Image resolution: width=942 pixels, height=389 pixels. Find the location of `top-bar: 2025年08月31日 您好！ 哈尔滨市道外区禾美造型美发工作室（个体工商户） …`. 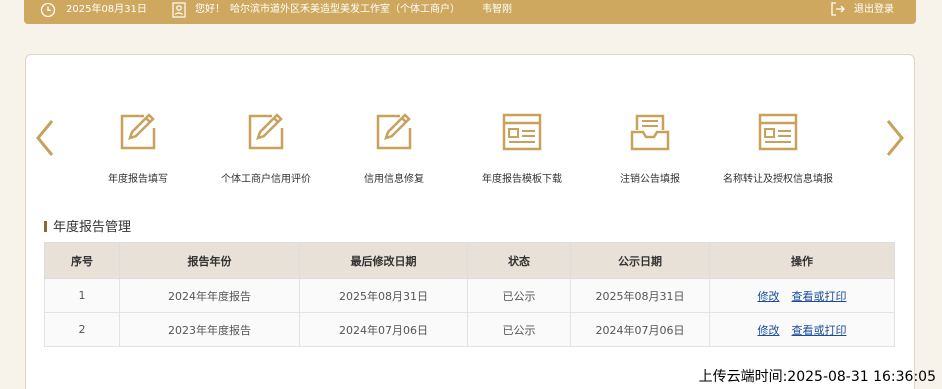

top-bar: 2025年08月31日 您好！ 哈尔滨市道外区禾美造型美发工作室（个体工商户） … is located at coordinates (470, 12).